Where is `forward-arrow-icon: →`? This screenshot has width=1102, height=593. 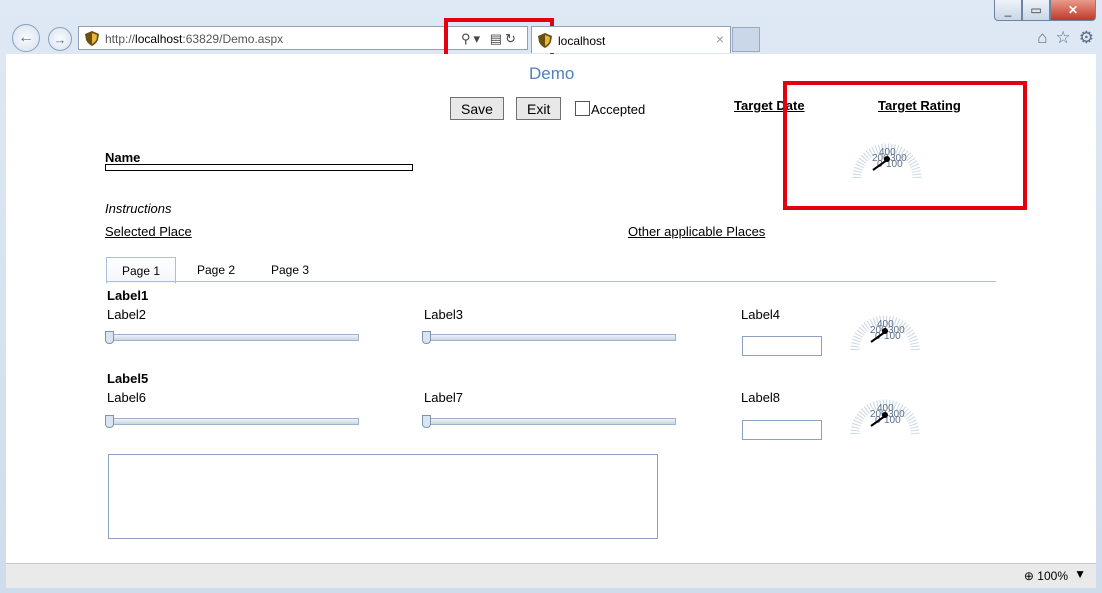
forward-arrow-icon: → is located at coordinates (60, 39).